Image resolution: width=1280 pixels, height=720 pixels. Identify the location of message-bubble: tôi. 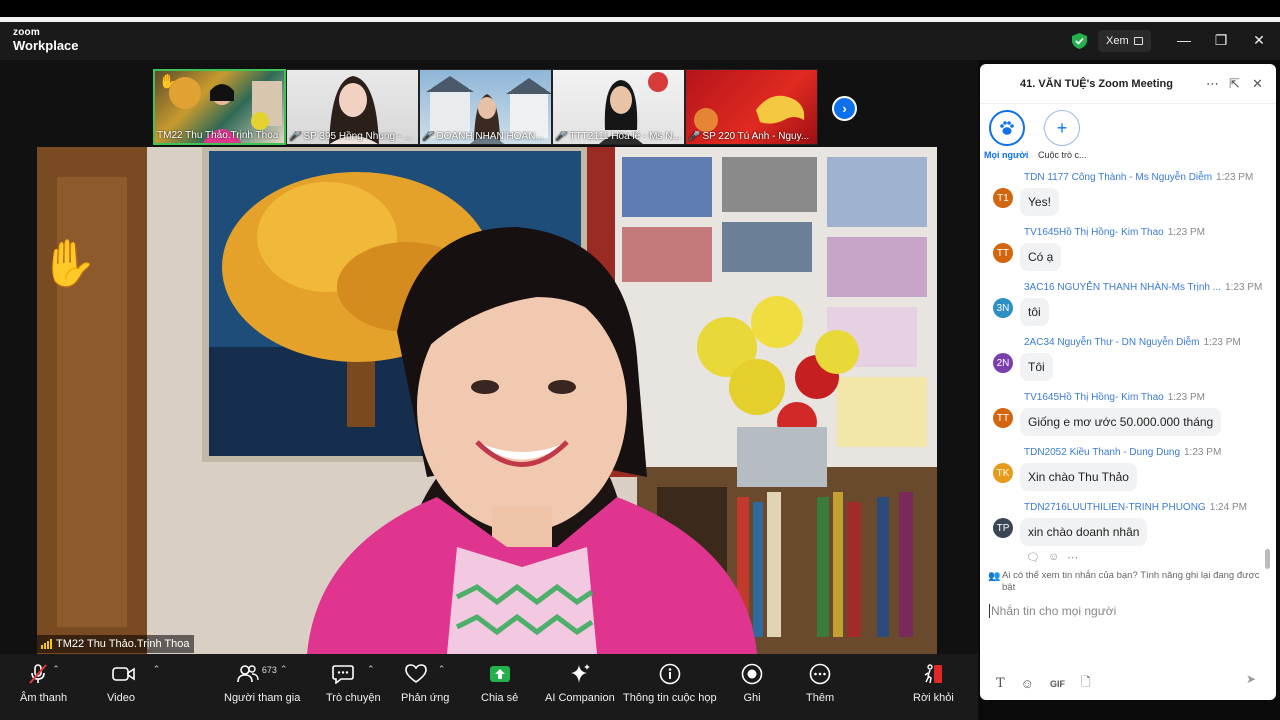
(1034, 312).